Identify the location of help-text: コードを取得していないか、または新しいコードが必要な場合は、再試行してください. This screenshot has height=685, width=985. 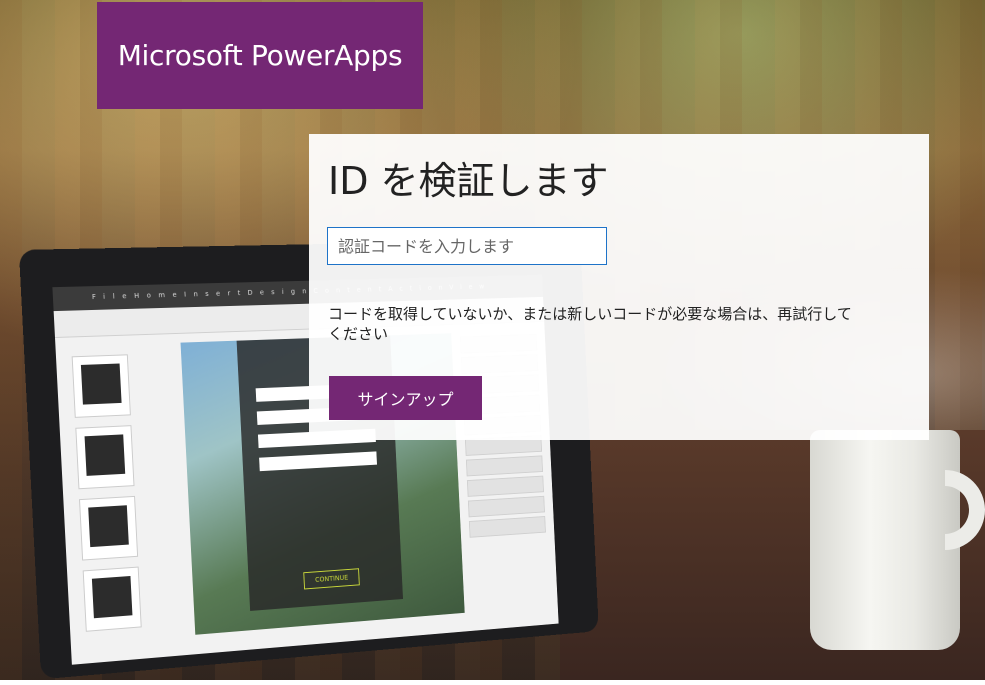
(615, 324).